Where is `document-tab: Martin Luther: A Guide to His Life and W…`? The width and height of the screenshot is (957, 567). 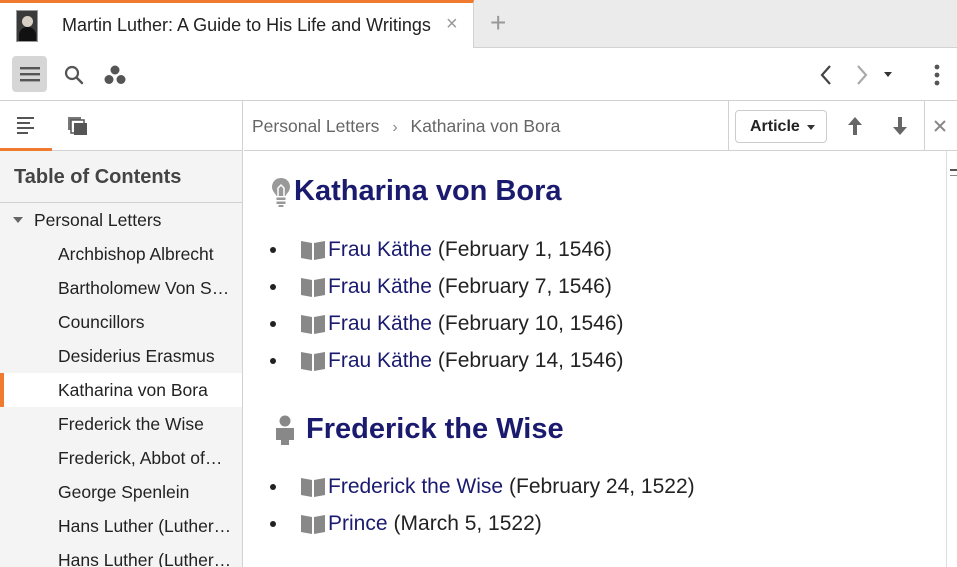 document-tab: Martin Luther: A Guide to His Life and W… is located at coordinates (237, 24).